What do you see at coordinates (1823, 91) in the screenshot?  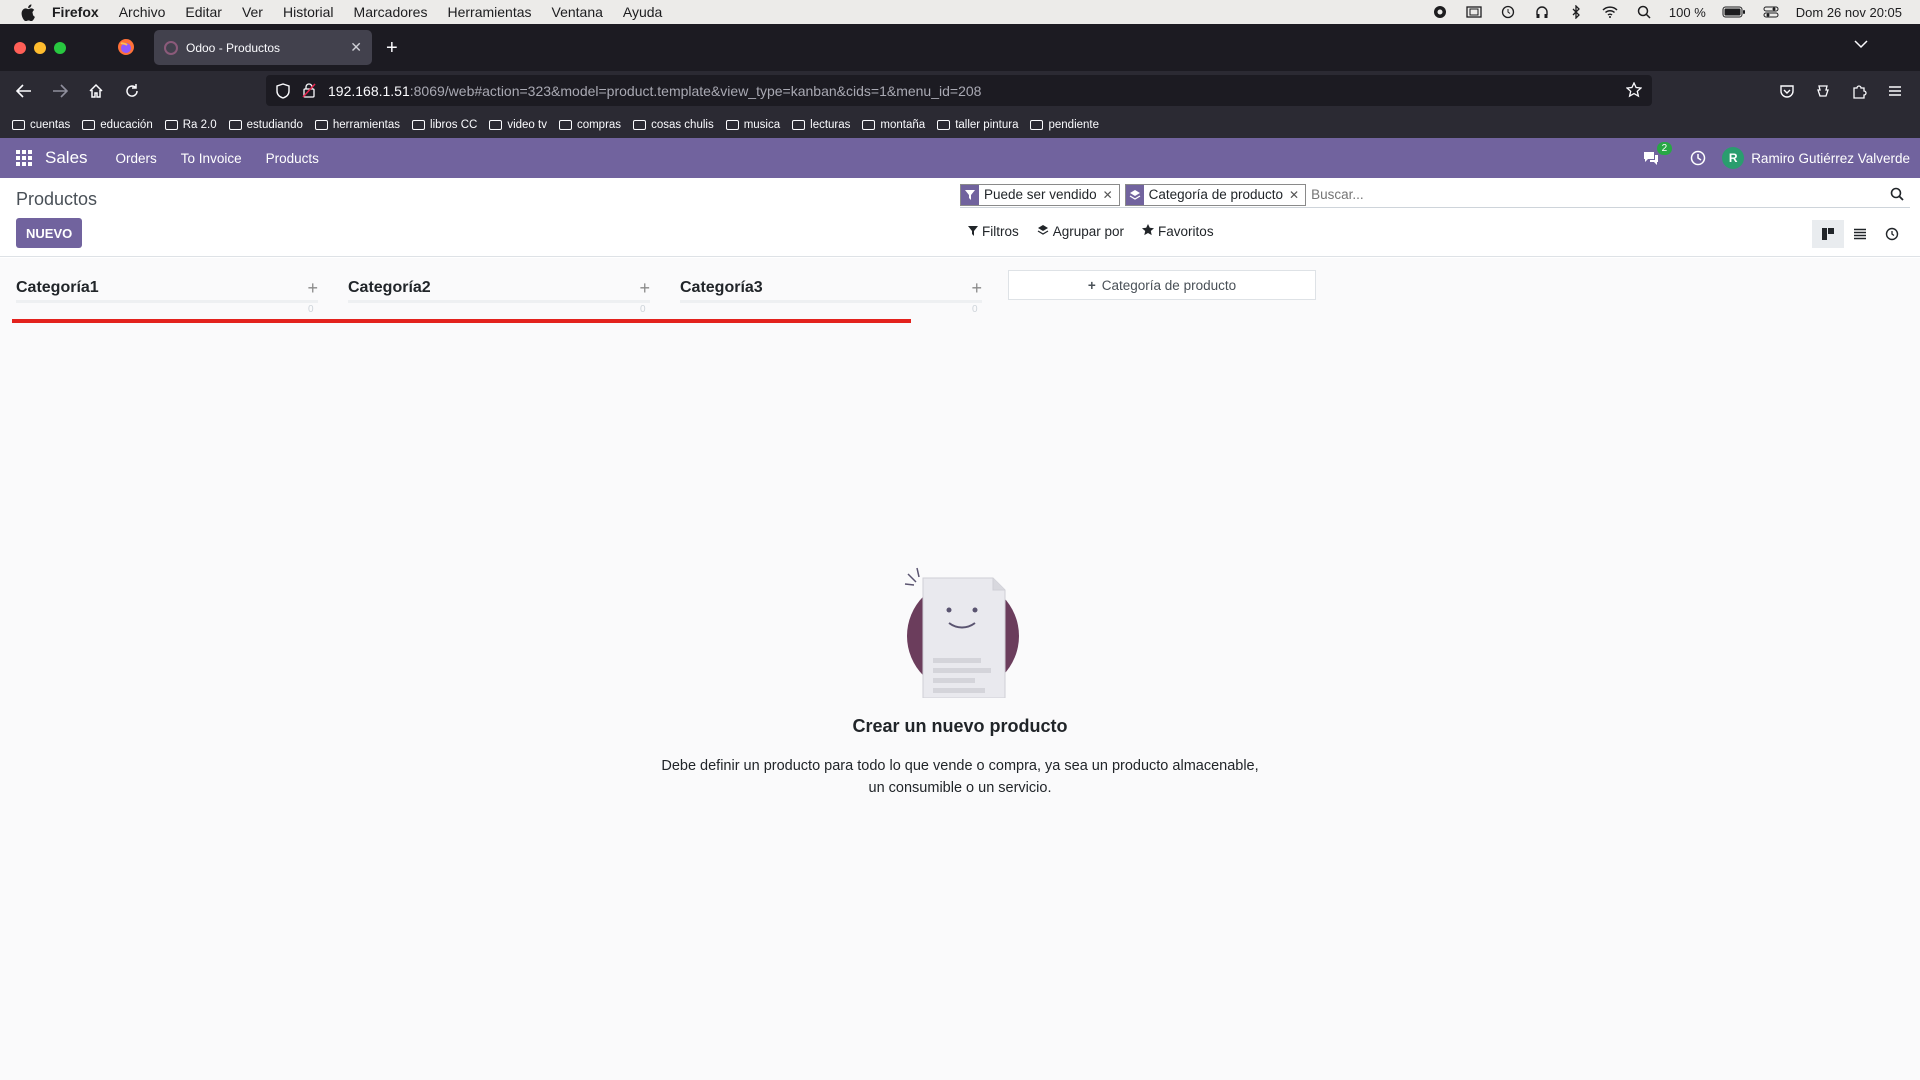 I see `extension-icon` at bounding box center [1823, 91].